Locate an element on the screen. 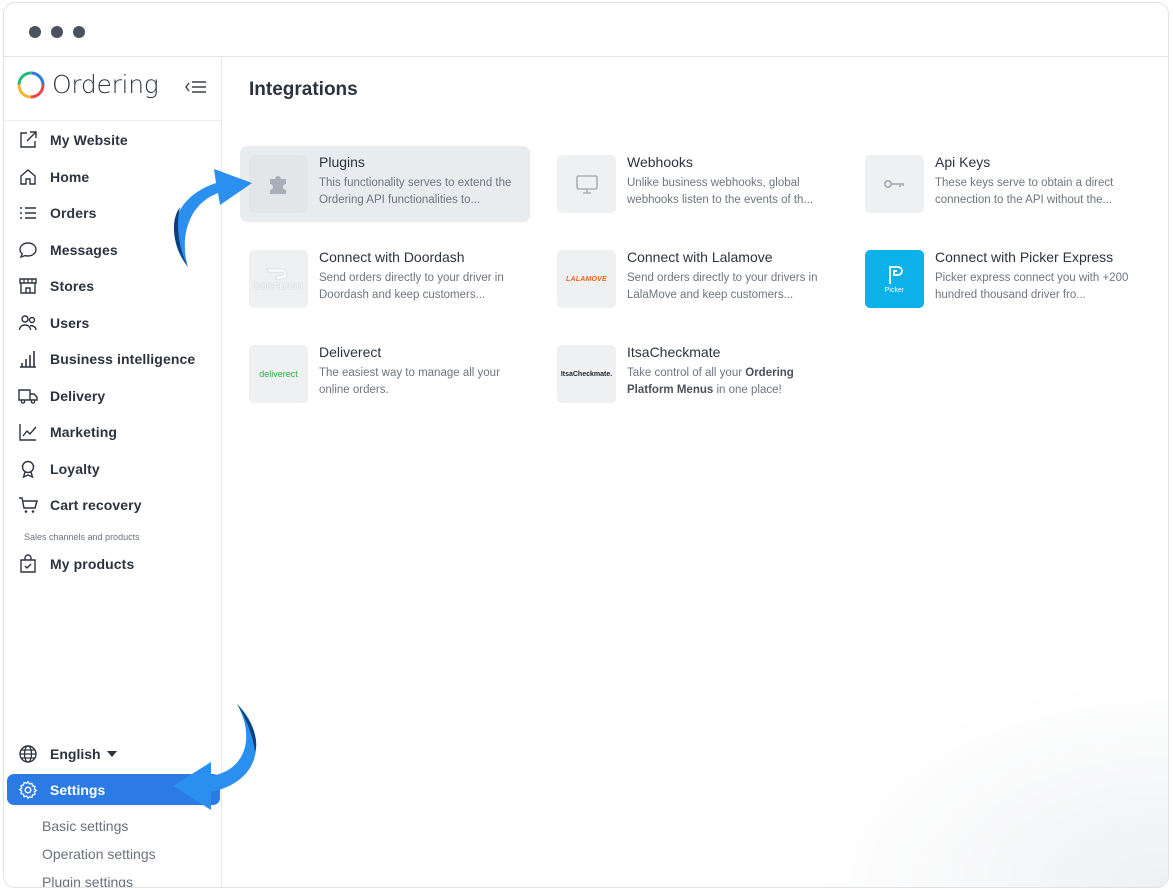  trend-line-icon is located at coordinates (28, 432).